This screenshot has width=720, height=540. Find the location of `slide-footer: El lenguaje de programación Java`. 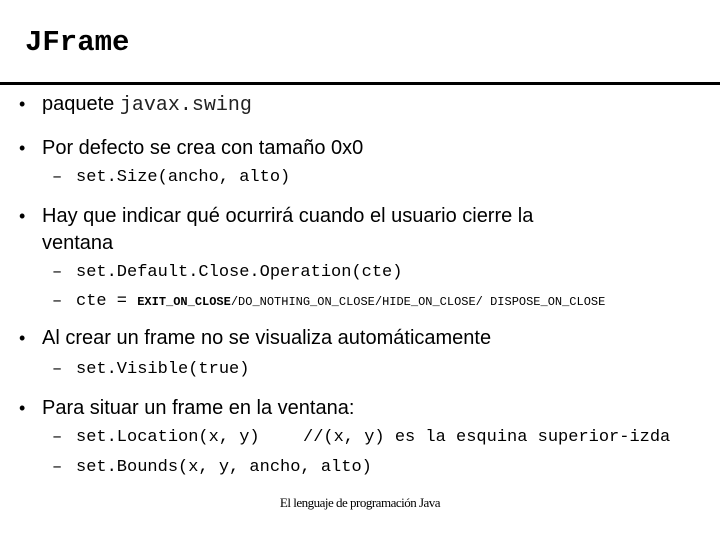

slide-footer: El lenguaje de programación Java is located at coordinates (360, 502).